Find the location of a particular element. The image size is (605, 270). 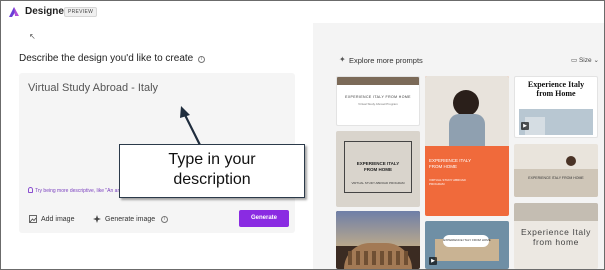

sparkle-image-icon is located at coordinates (97, 219).